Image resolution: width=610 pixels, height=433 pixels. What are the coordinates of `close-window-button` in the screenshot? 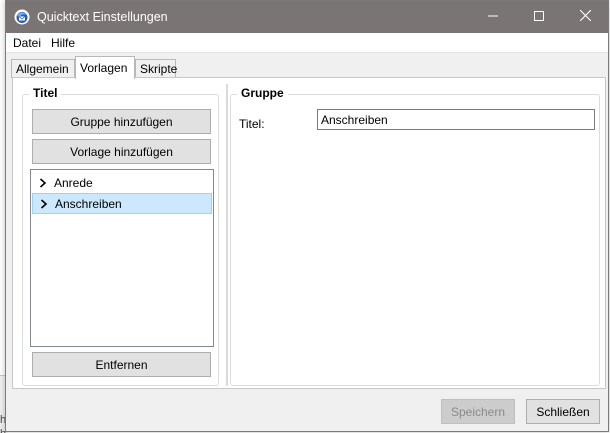 It's located at (585, 17).